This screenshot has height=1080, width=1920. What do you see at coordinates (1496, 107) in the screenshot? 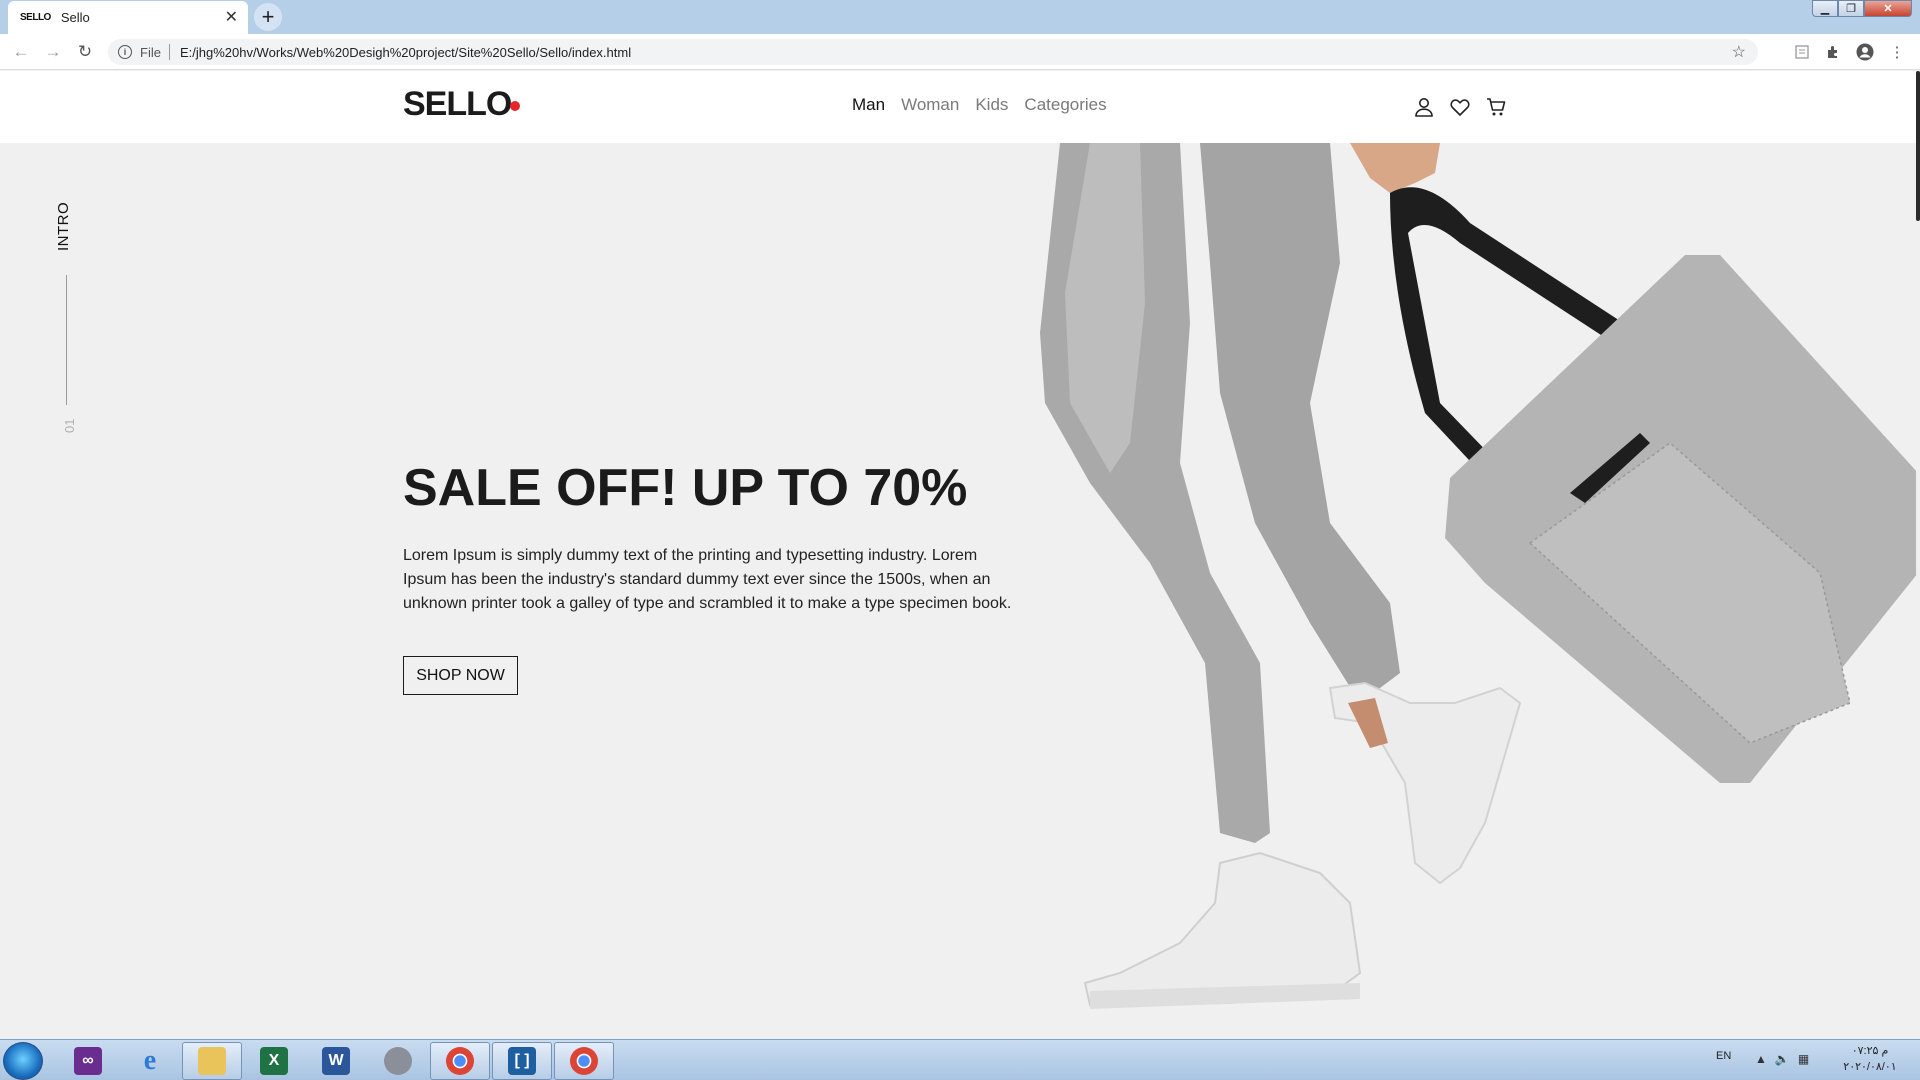
I see `cart-icon` at bounding box center [1496, 107].